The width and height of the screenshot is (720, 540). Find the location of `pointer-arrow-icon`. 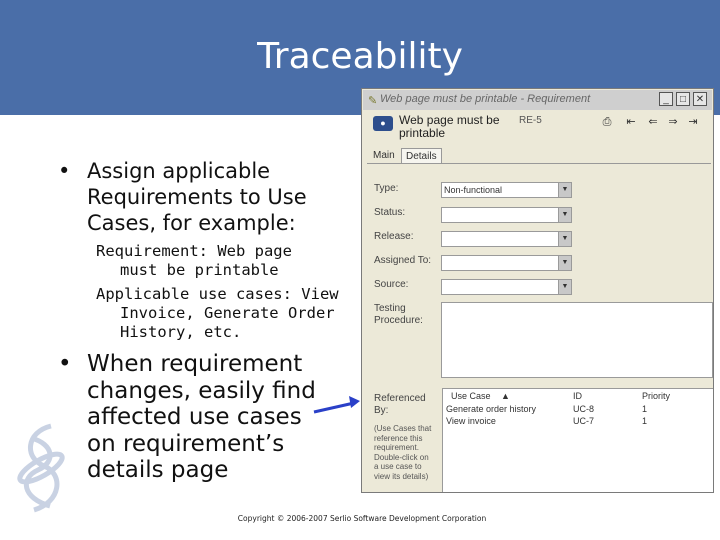

pointer-arrow-icon is located at coordinates (336, 405).